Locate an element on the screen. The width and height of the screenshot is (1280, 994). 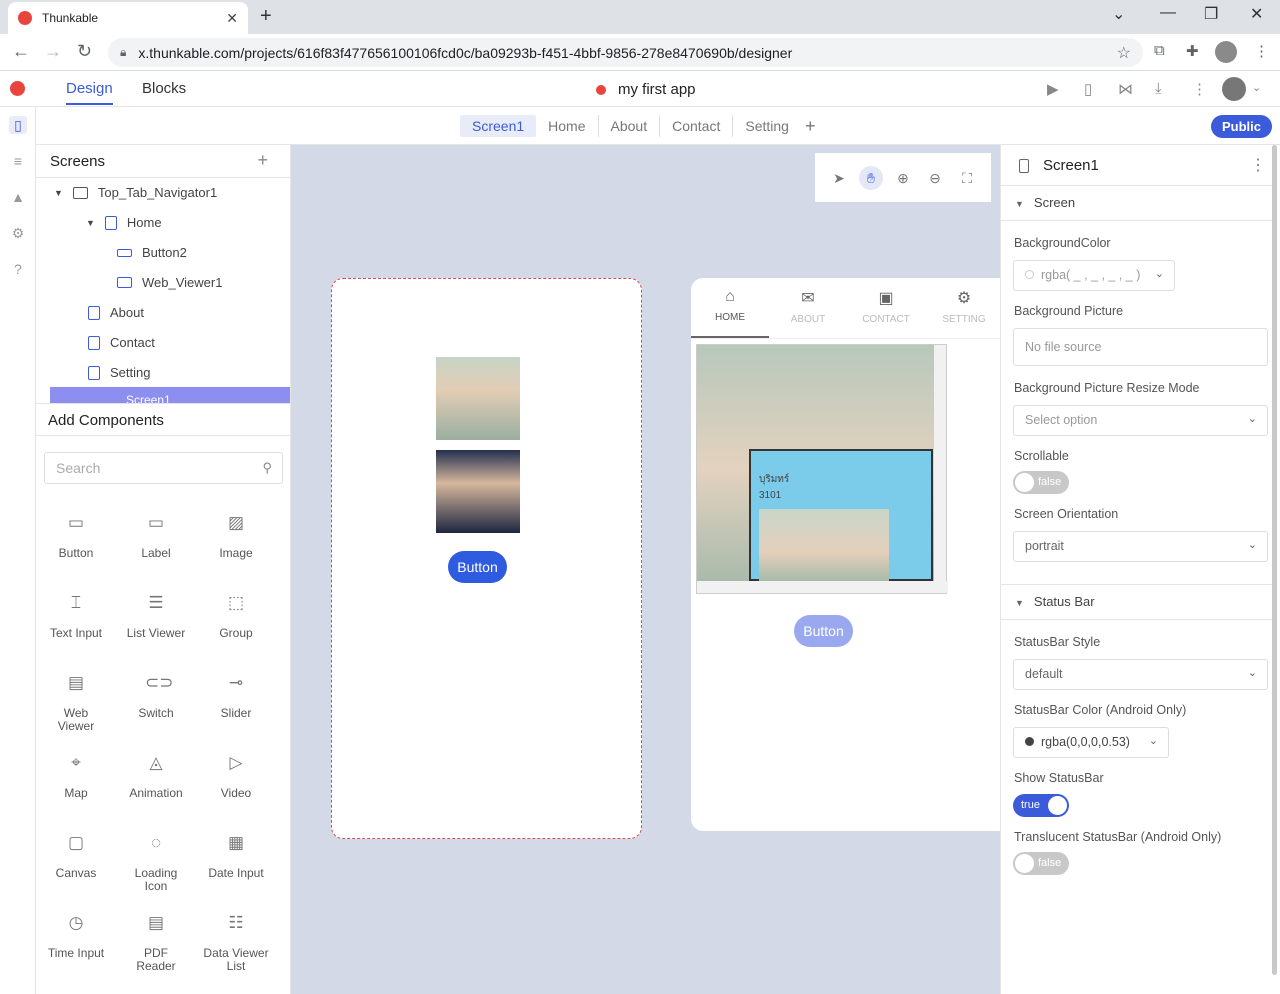
background-color-picker: rgba( _ , _ , _ , _ ) ⌄ is located at coordinates (1094, 275).